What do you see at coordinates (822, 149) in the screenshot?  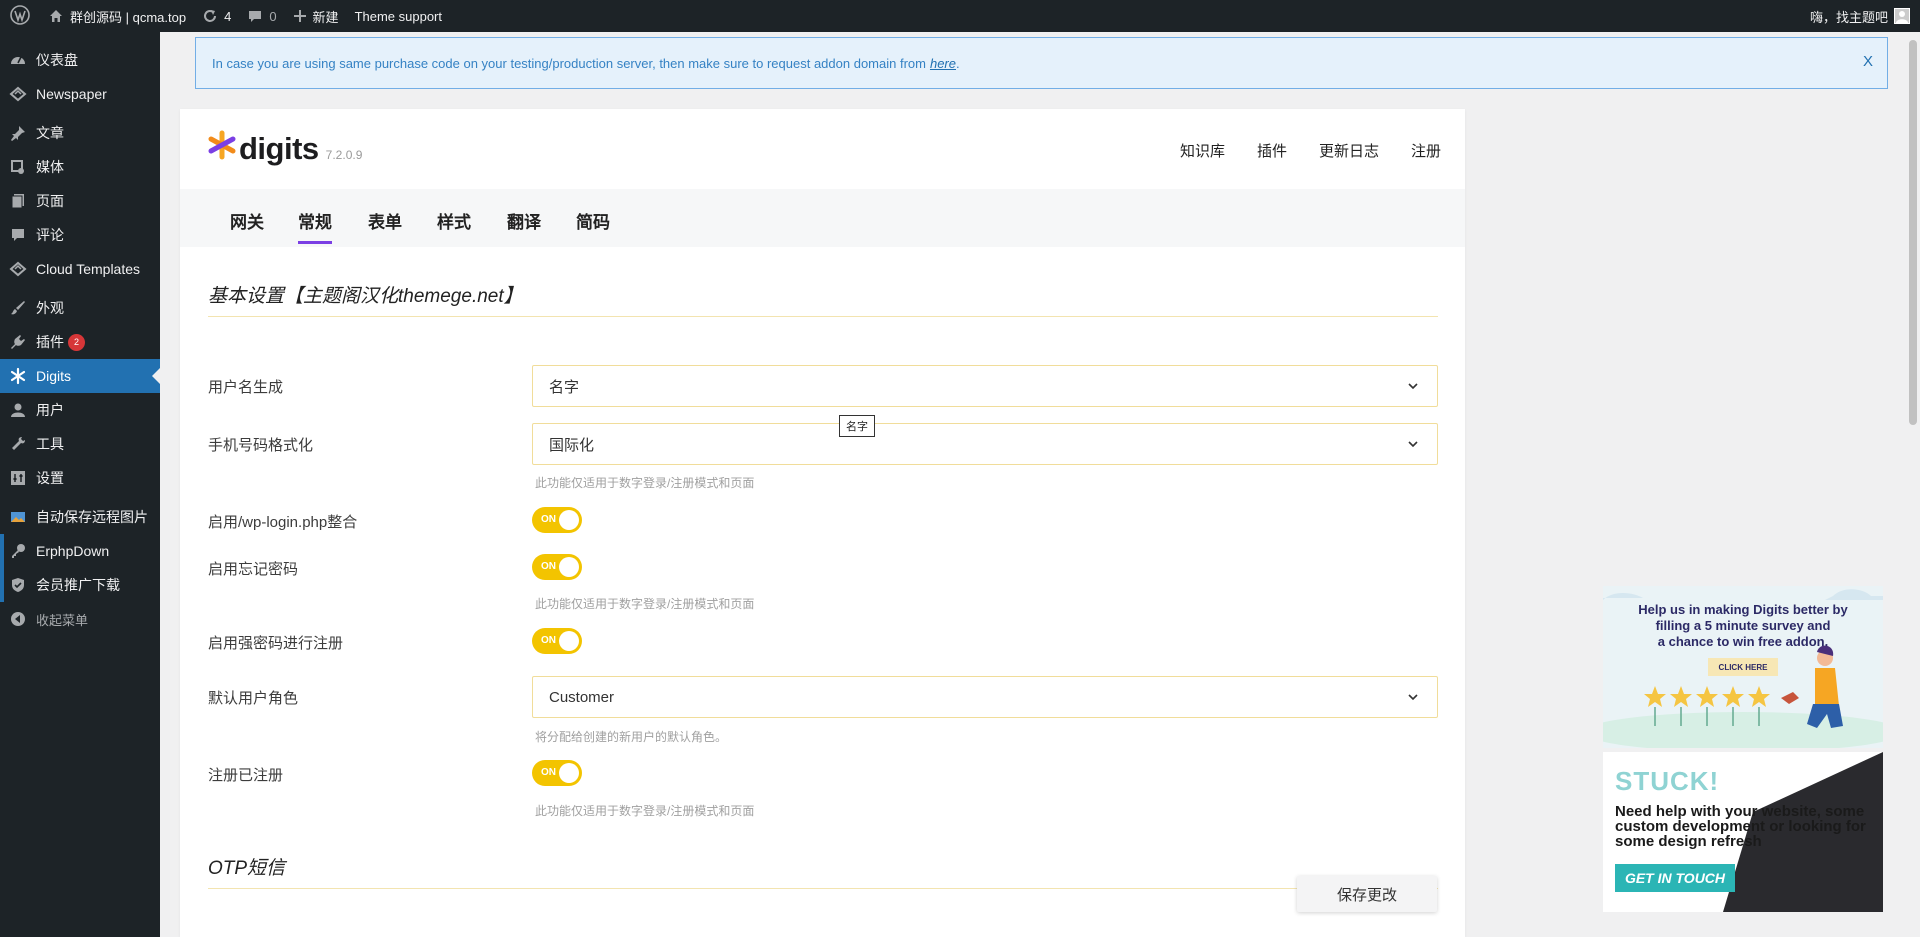 I see `panel-header: digits 7.2.0.9 知识库 插件 更新日志 注册` at bounding box center [822, 149].